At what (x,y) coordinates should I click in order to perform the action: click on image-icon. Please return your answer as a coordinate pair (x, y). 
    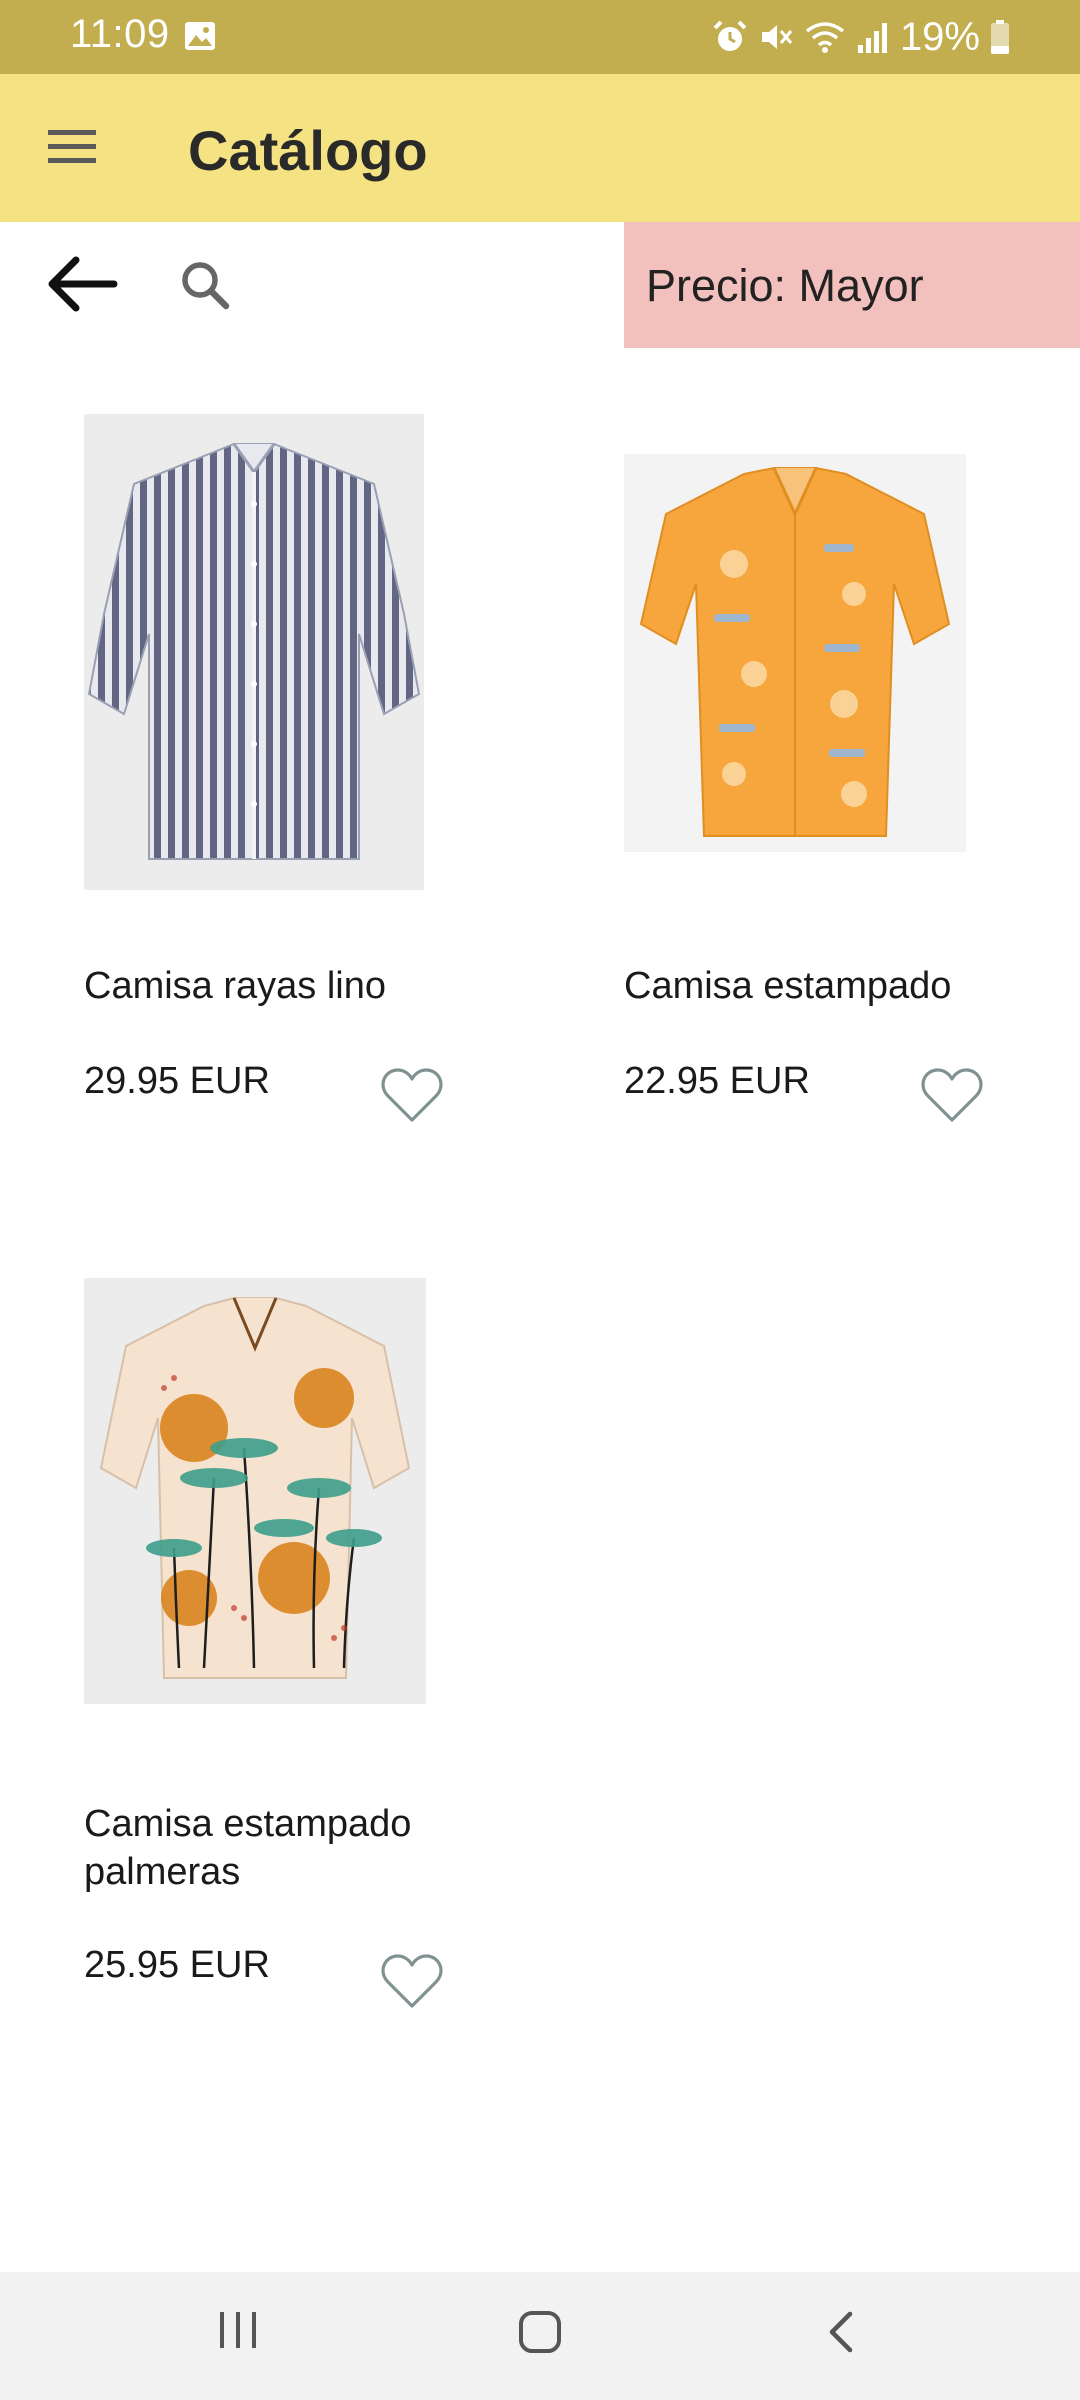
    Looking at the image, I should click on (200, 36).